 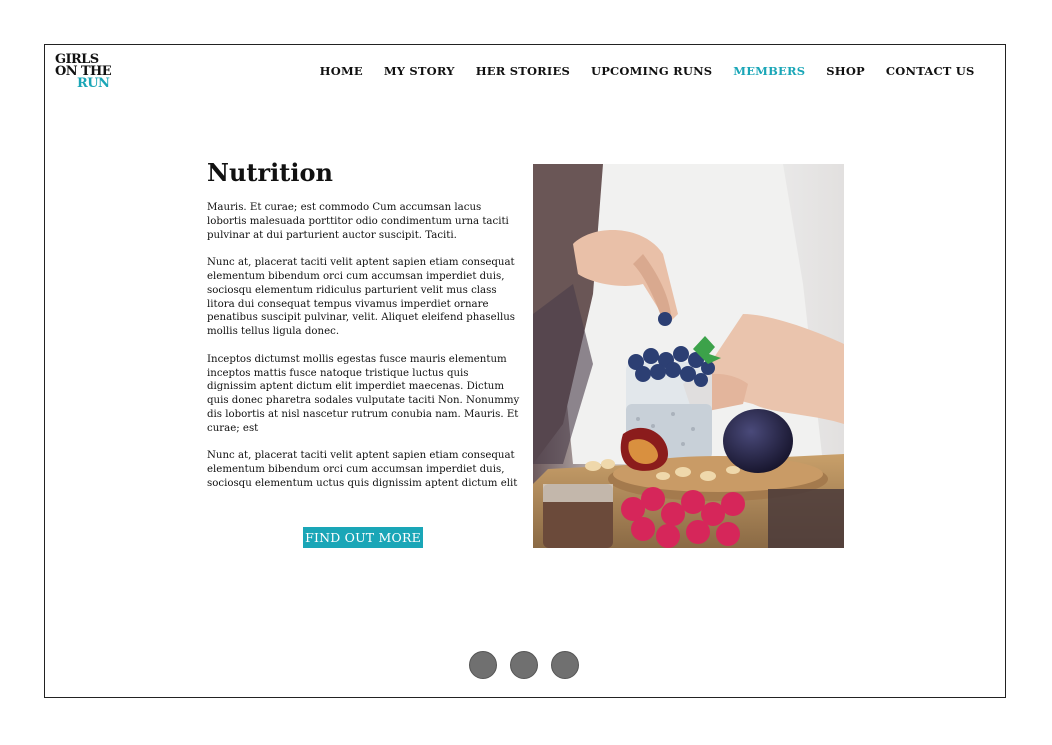 I want to click on carousel-dots, so click(x=524, y=665).